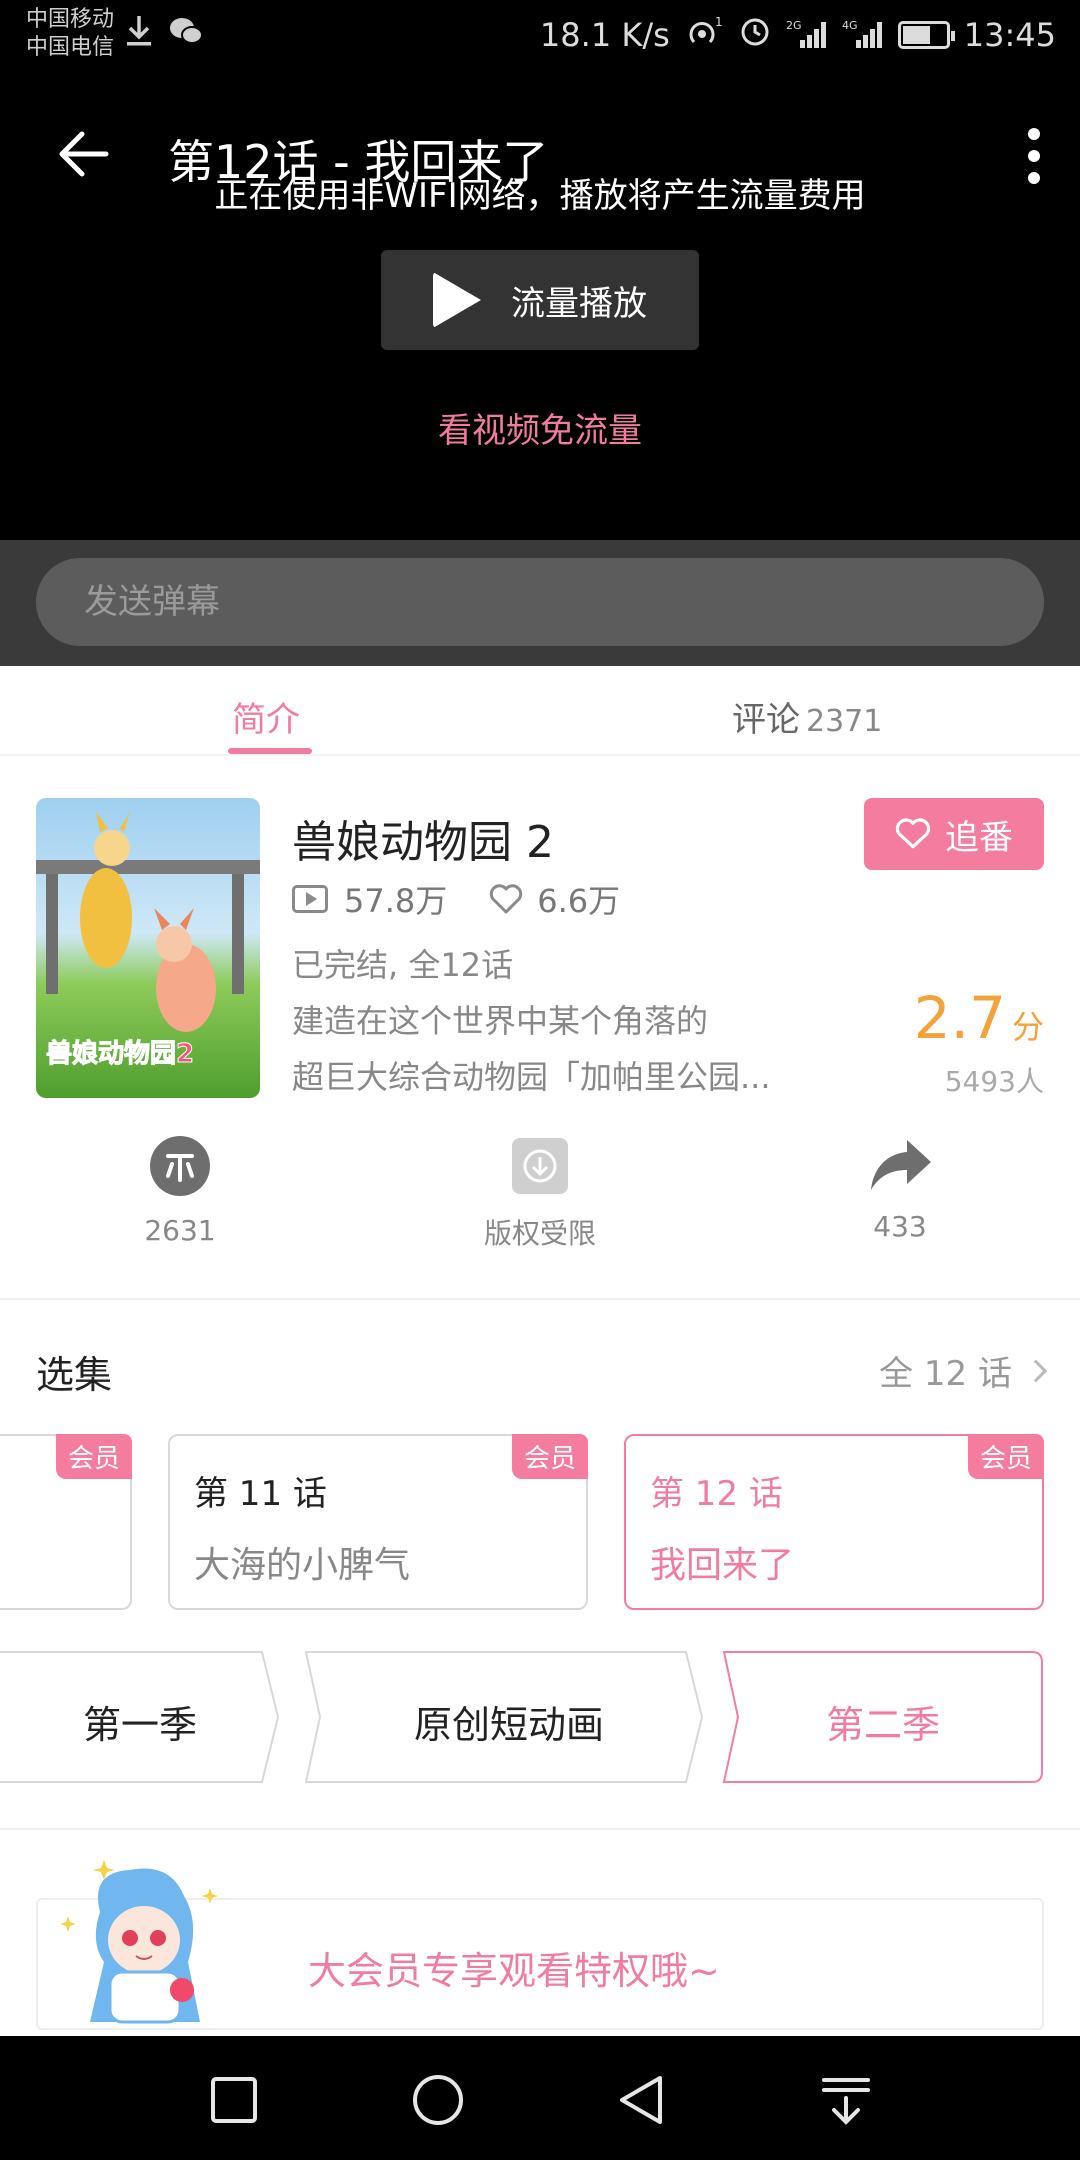 Image resolution: width=1080 pixels, height=2160 pixels. What do you see at coordinates (1009, 35) in the screenshot?
I see `clock: 13:45` at bounding box center [1009, 35].